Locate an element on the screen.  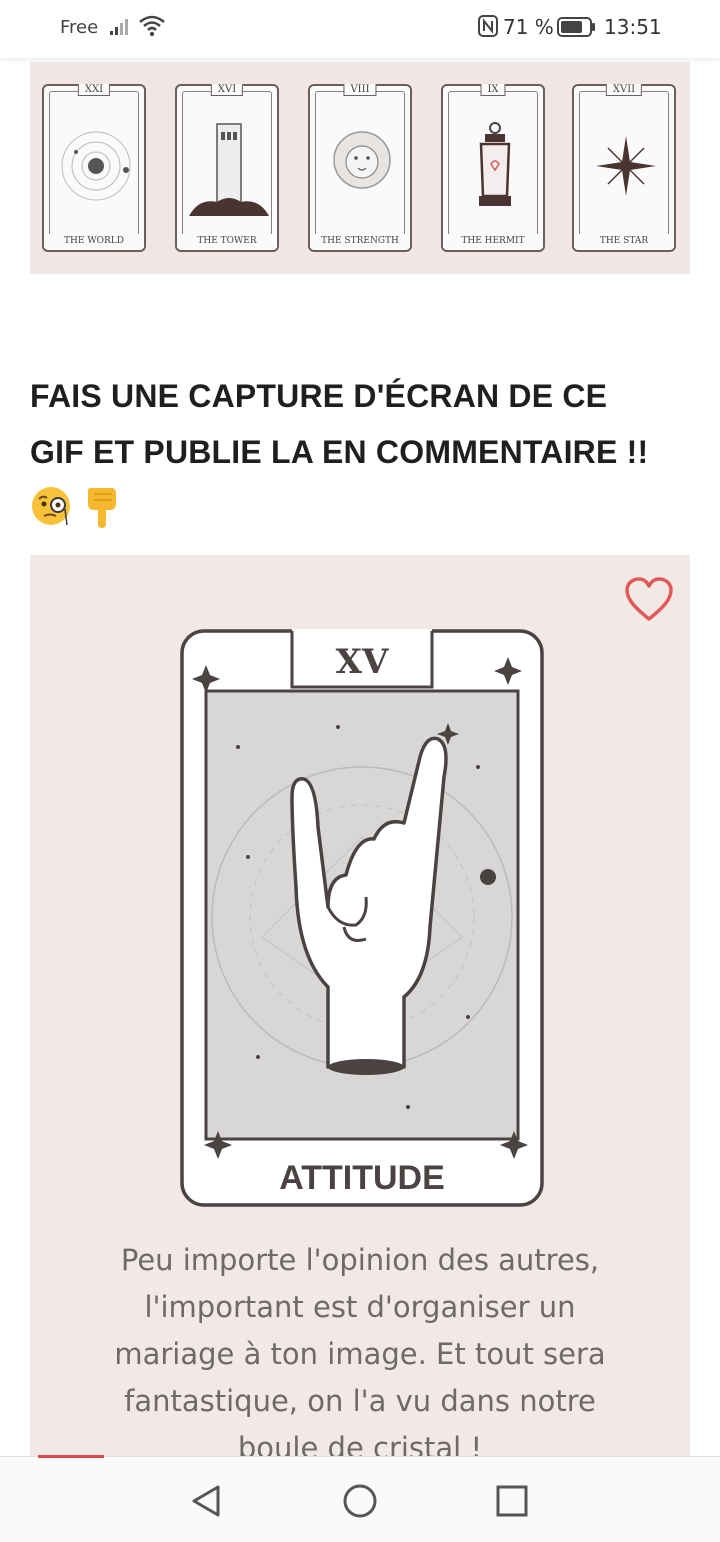
description-line: mariage à ton image. Et tout sera is located at coordinates (360, 1354).